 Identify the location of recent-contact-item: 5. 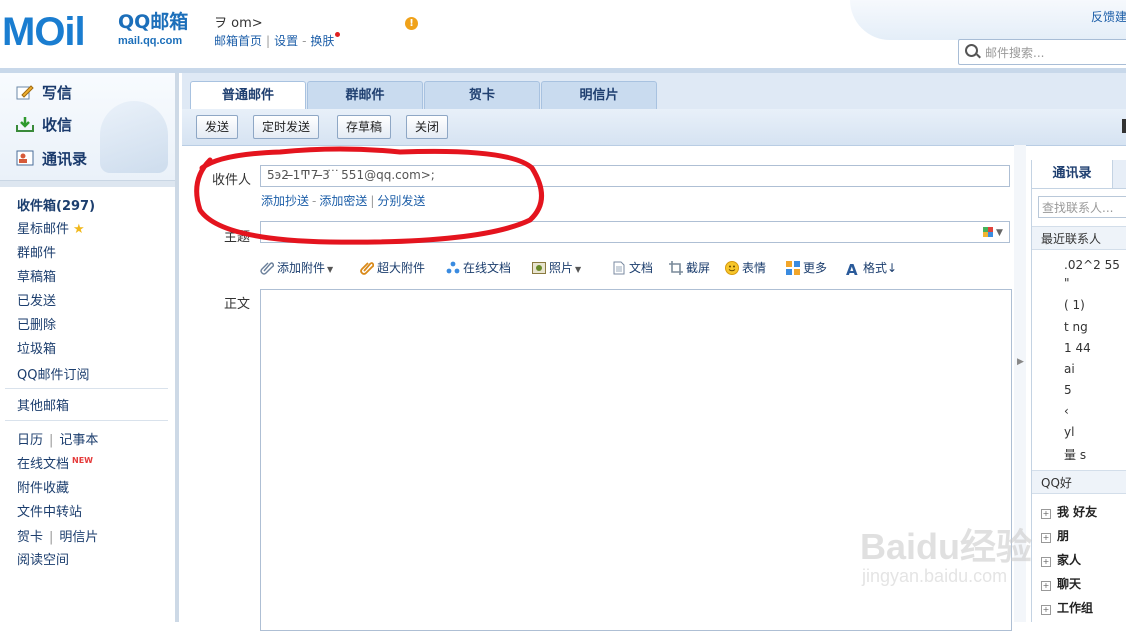
(1068, 390).